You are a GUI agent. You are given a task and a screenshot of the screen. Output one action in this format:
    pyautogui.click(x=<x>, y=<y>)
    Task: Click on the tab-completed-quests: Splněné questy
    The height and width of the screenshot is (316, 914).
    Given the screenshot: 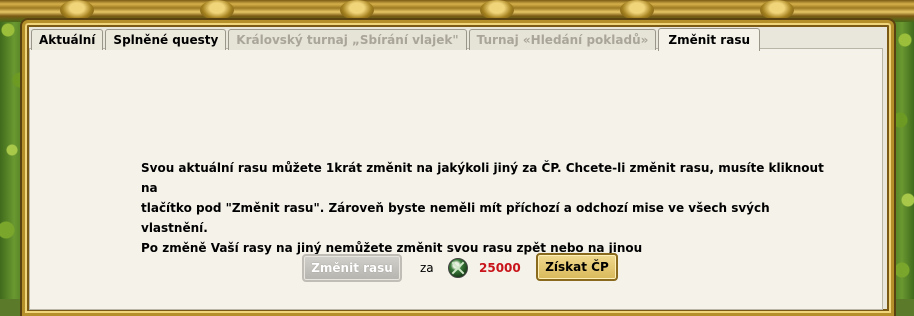 What is the action you would take?
    pyautogui.click(x=166, y=39)
    